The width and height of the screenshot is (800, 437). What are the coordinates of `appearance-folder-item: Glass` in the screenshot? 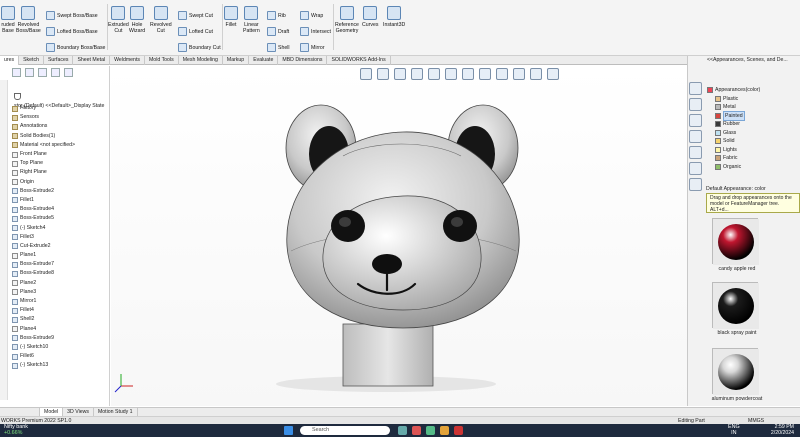 It's located at (753, 133).